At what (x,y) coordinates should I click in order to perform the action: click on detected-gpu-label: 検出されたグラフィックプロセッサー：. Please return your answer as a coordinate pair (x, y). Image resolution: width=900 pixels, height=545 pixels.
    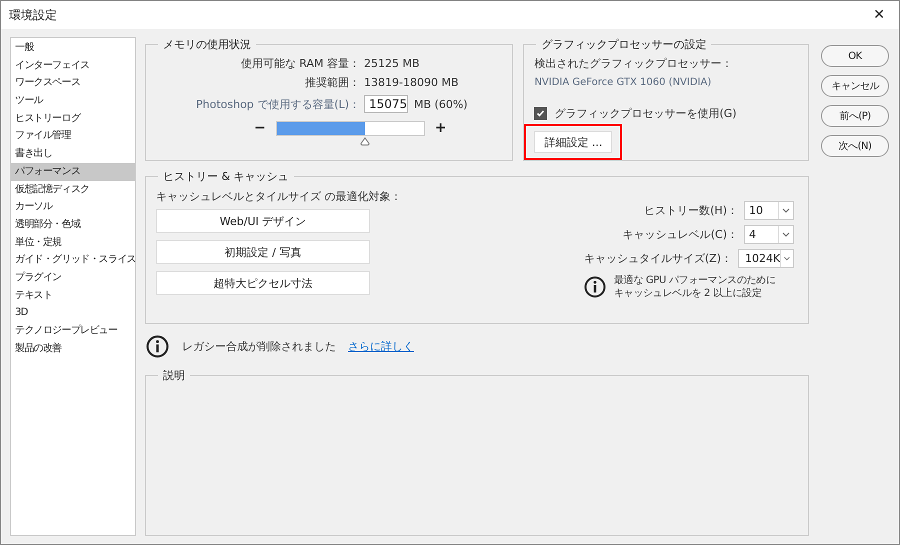
    Looking at the image, I should click on (633, 63).